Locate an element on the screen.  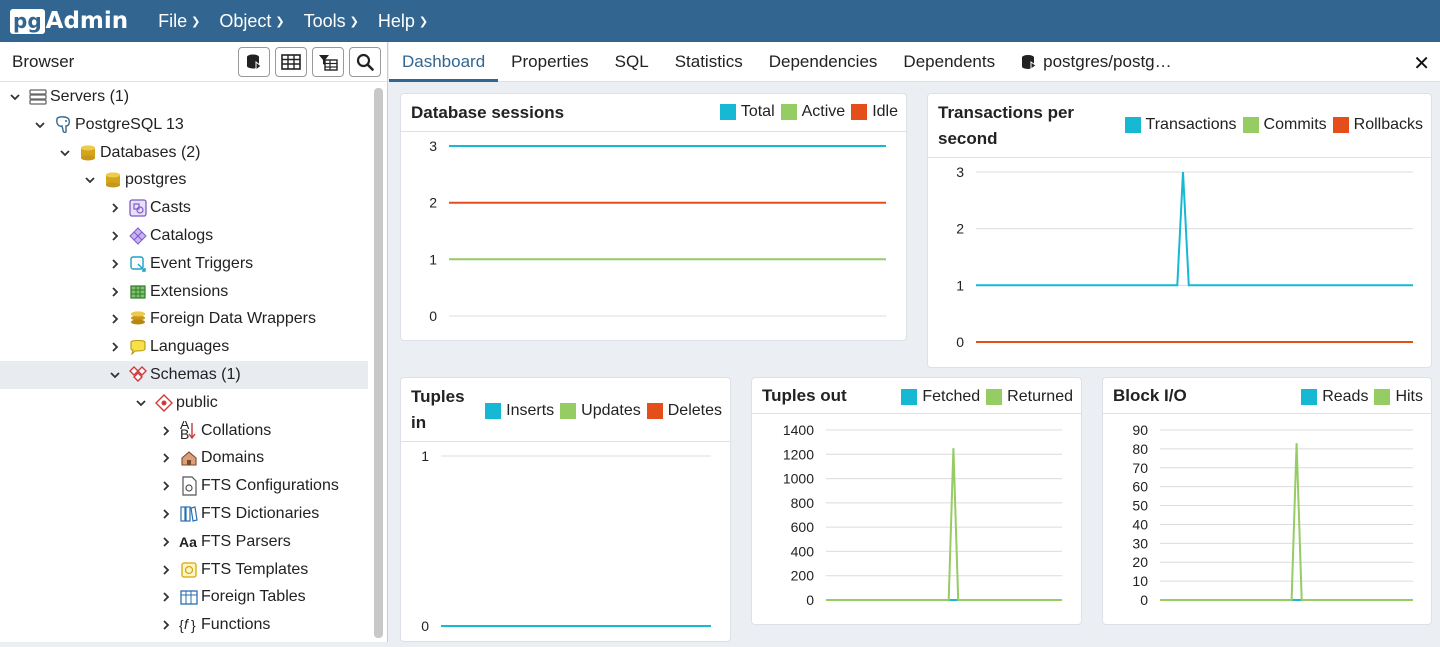
tree-item: FTS Templates is located at coordinates (184, 570).